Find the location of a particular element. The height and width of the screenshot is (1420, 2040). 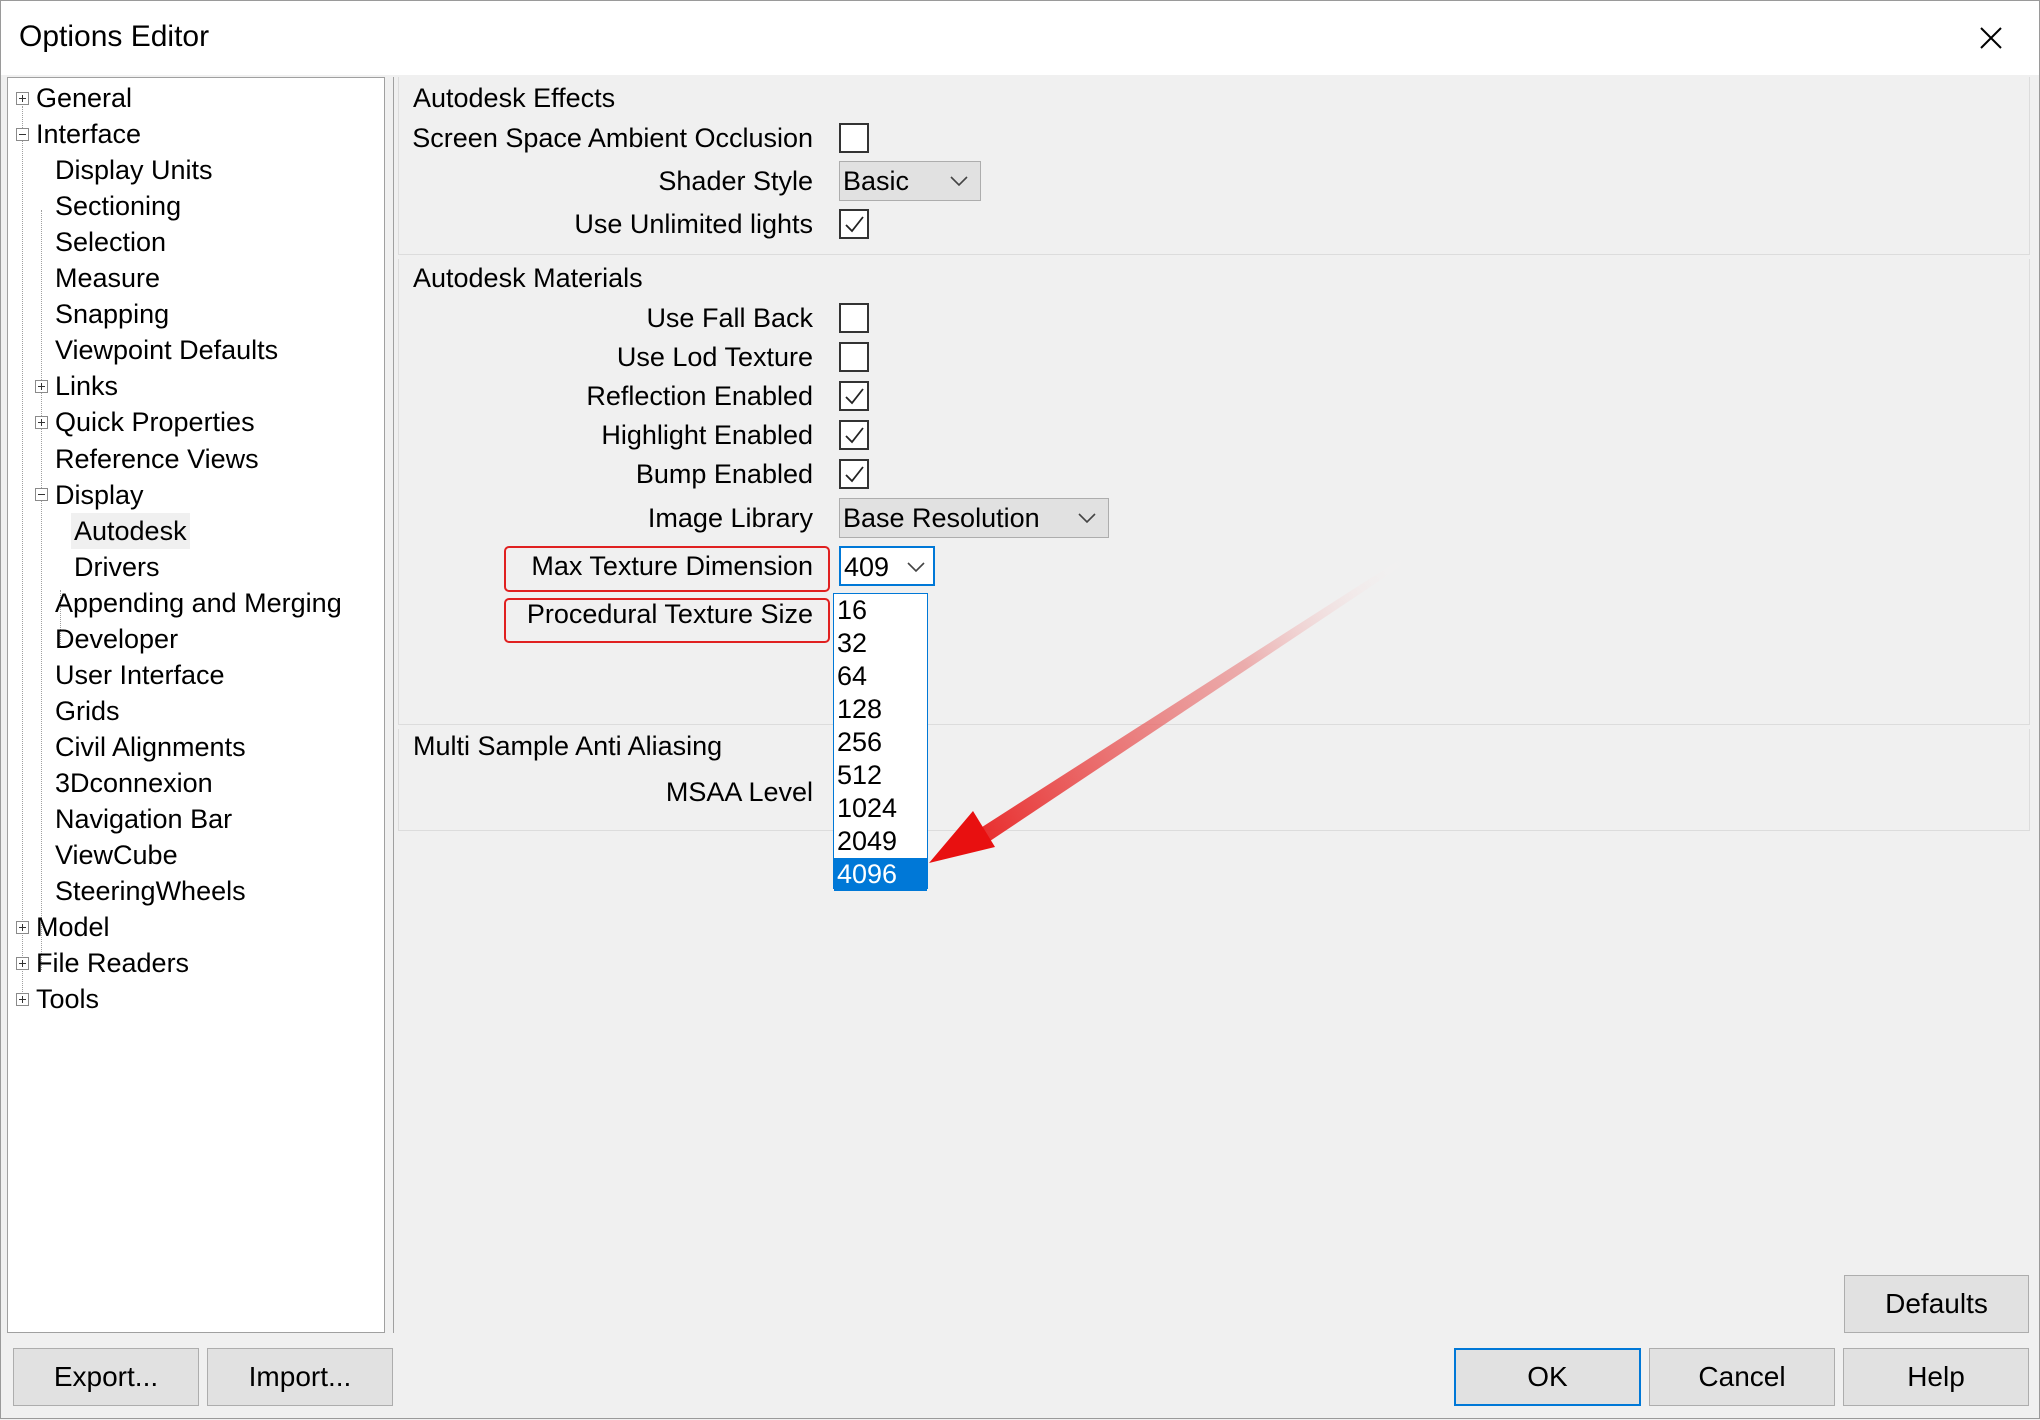

image-library-label: Image Library is located at coordinates (730, 518).